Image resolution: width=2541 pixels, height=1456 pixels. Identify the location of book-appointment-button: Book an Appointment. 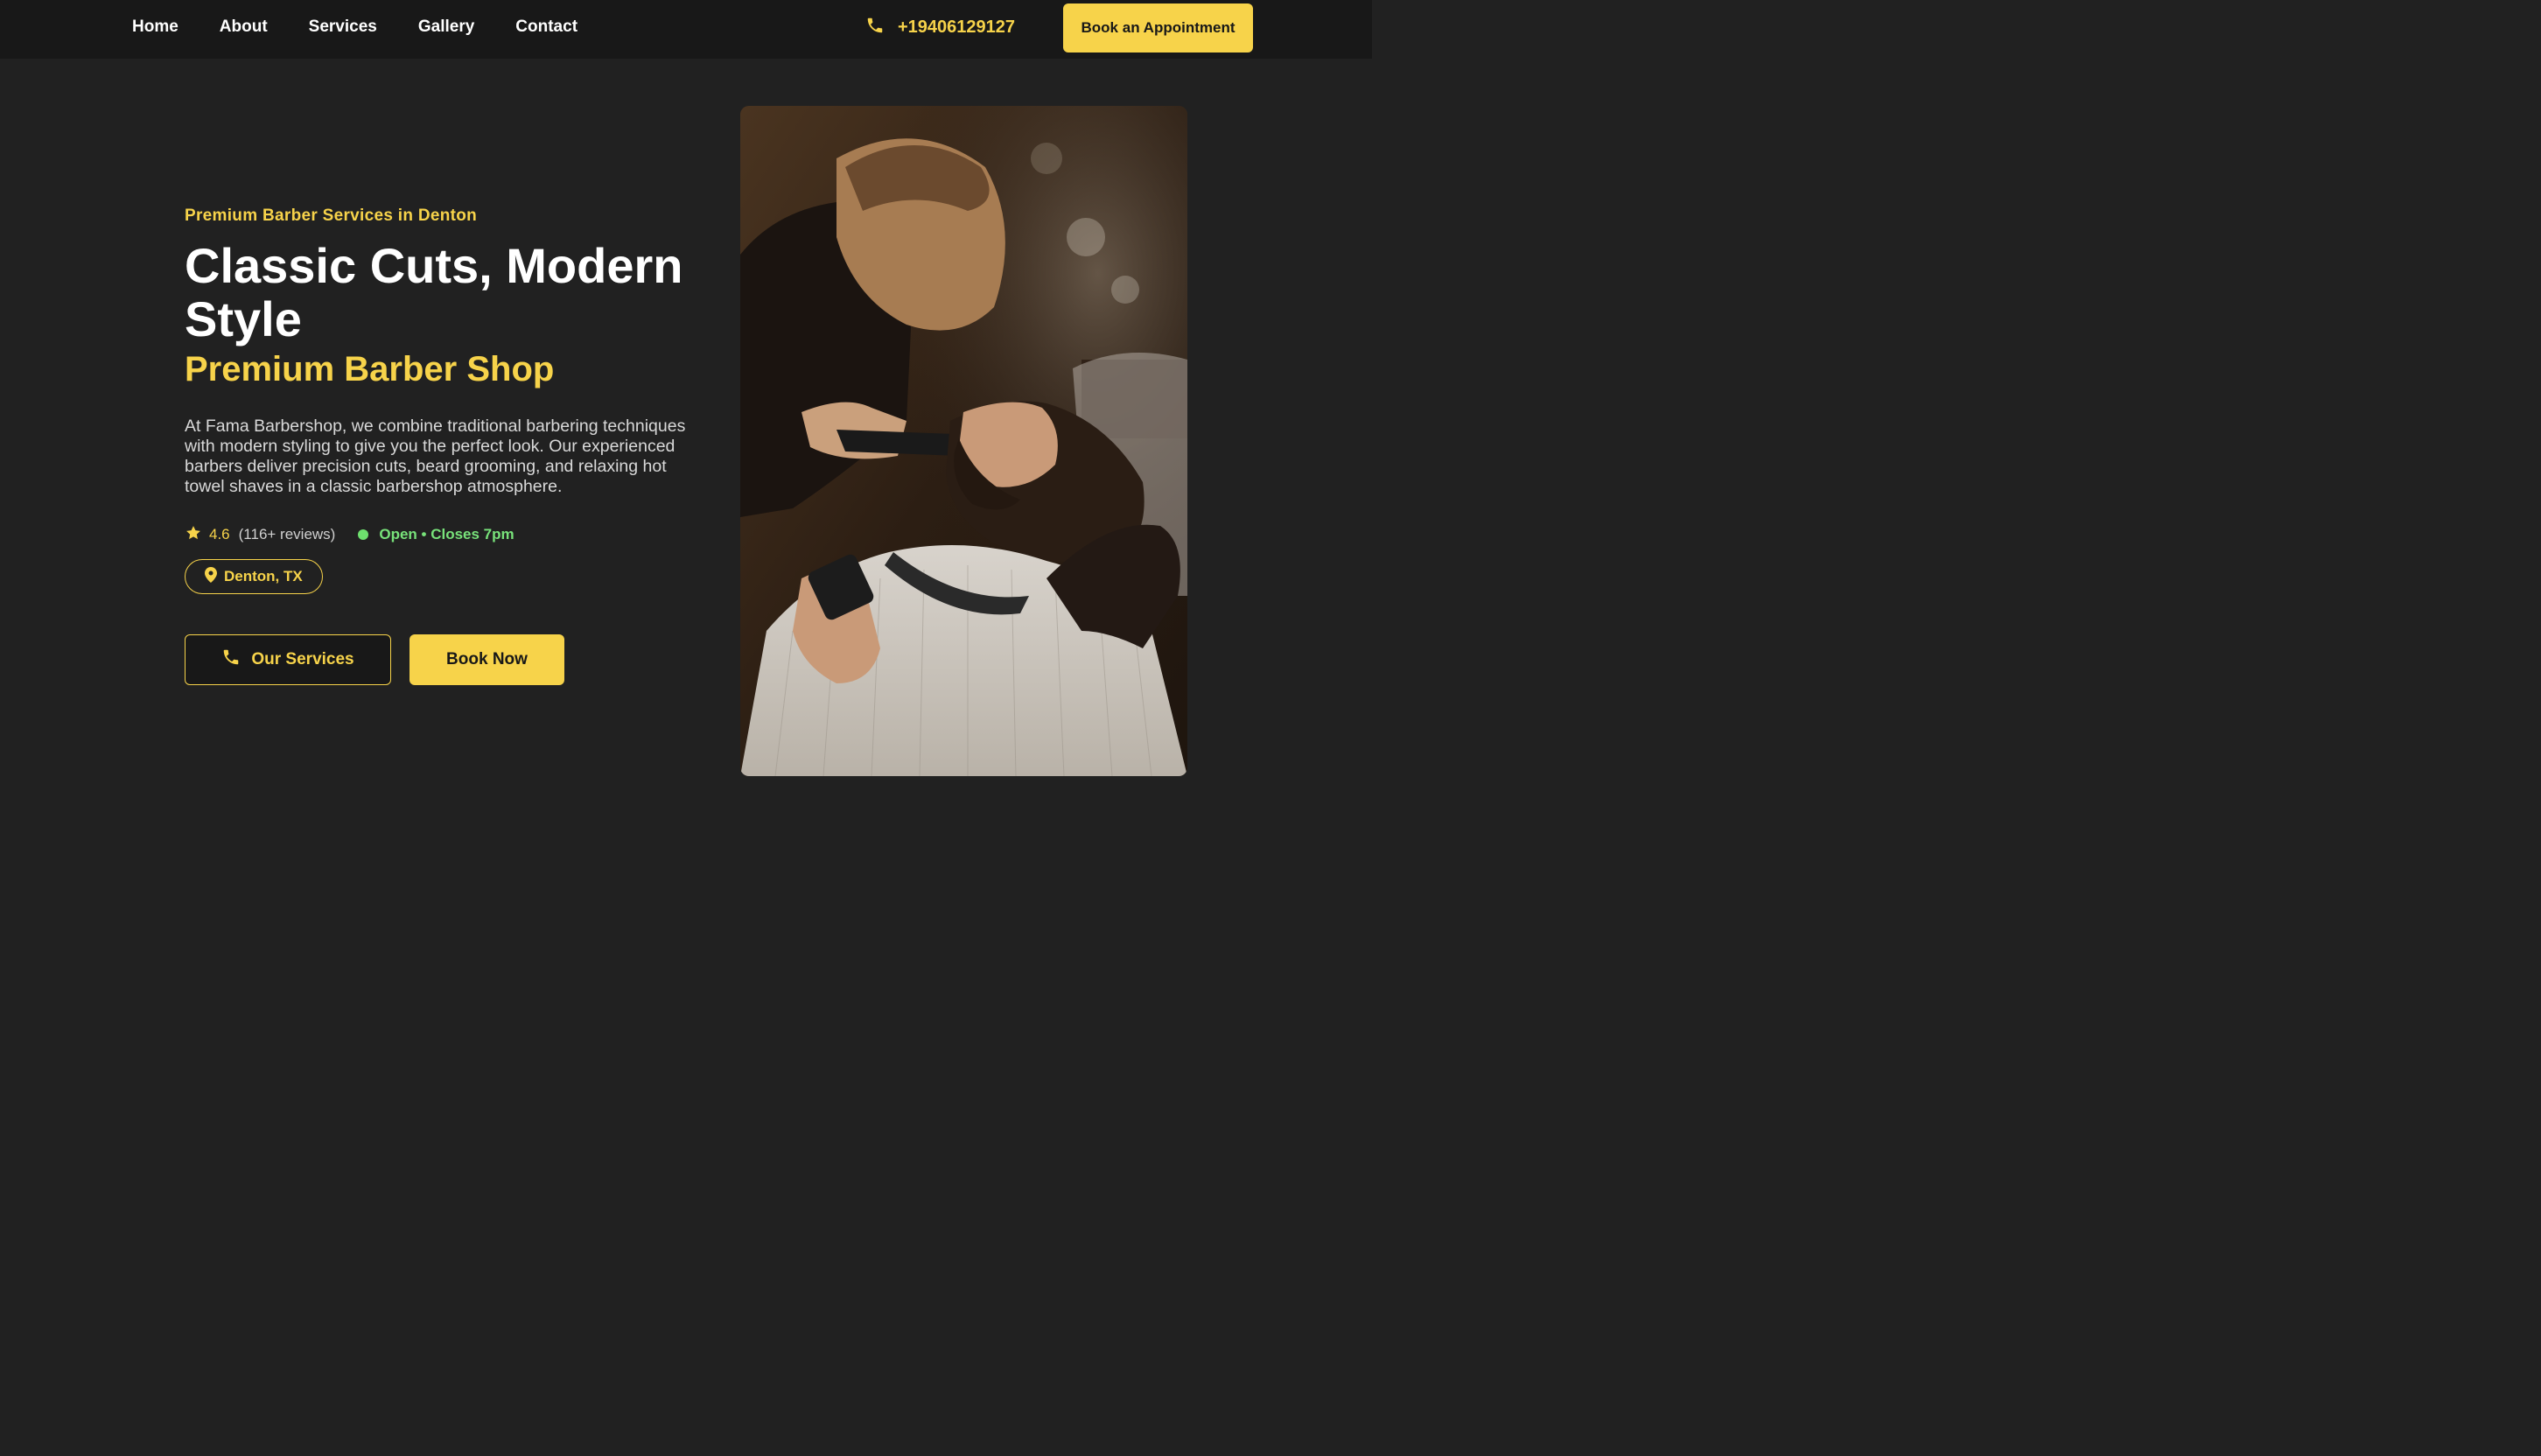
(1158, 28).